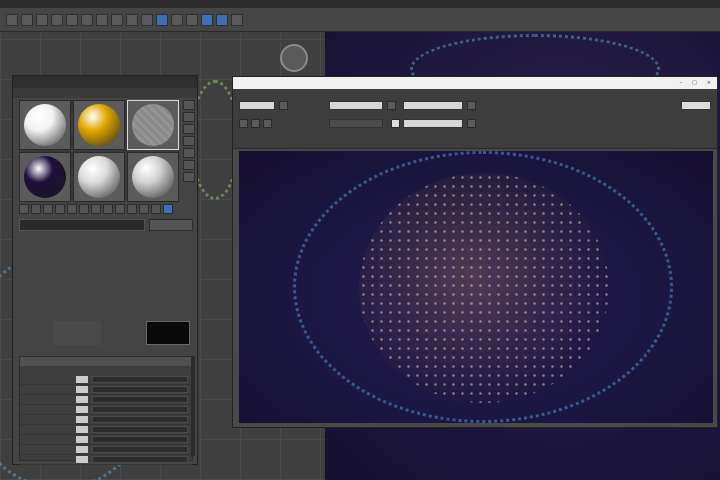 This screenshot has height=480, width=720. Describe the element at coordinates (144, 209) in the screenshot. I see `go-to-parent-icon` at that location.